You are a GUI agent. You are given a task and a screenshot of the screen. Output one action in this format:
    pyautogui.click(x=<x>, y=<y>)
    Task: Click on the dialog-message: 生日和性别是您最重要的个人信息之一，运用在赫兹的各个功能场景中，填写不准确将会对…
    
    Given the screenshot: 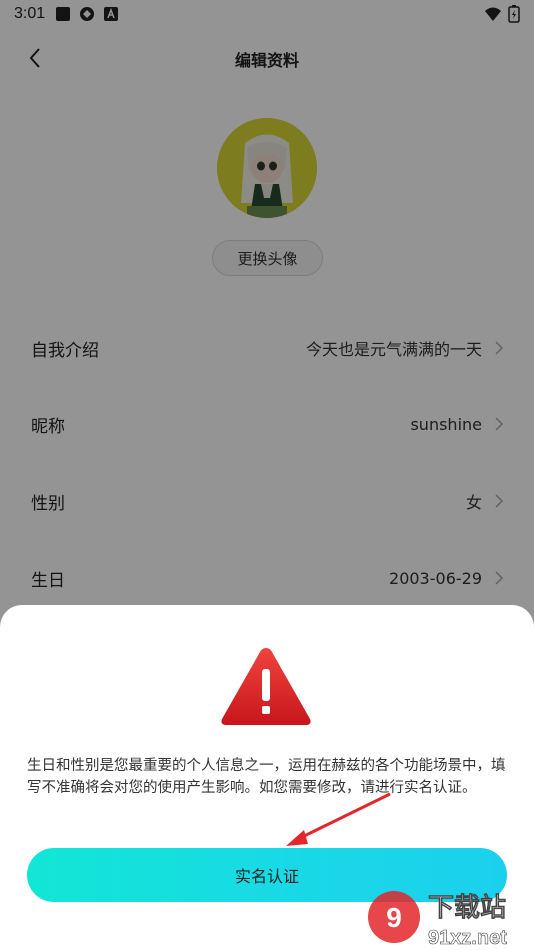 What is the action you would take?
    pyautogui.click(x=266, y=777)
    